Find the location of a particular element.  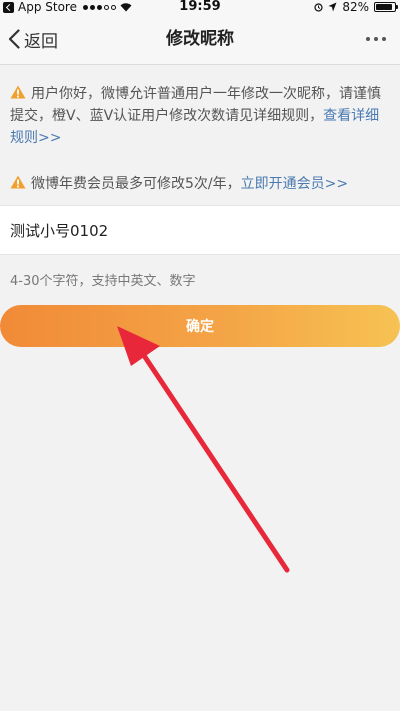

notice-vip: 微博年费会员最多可修改5次/年，立即开通会员>> is located at coordinates (200, 184).